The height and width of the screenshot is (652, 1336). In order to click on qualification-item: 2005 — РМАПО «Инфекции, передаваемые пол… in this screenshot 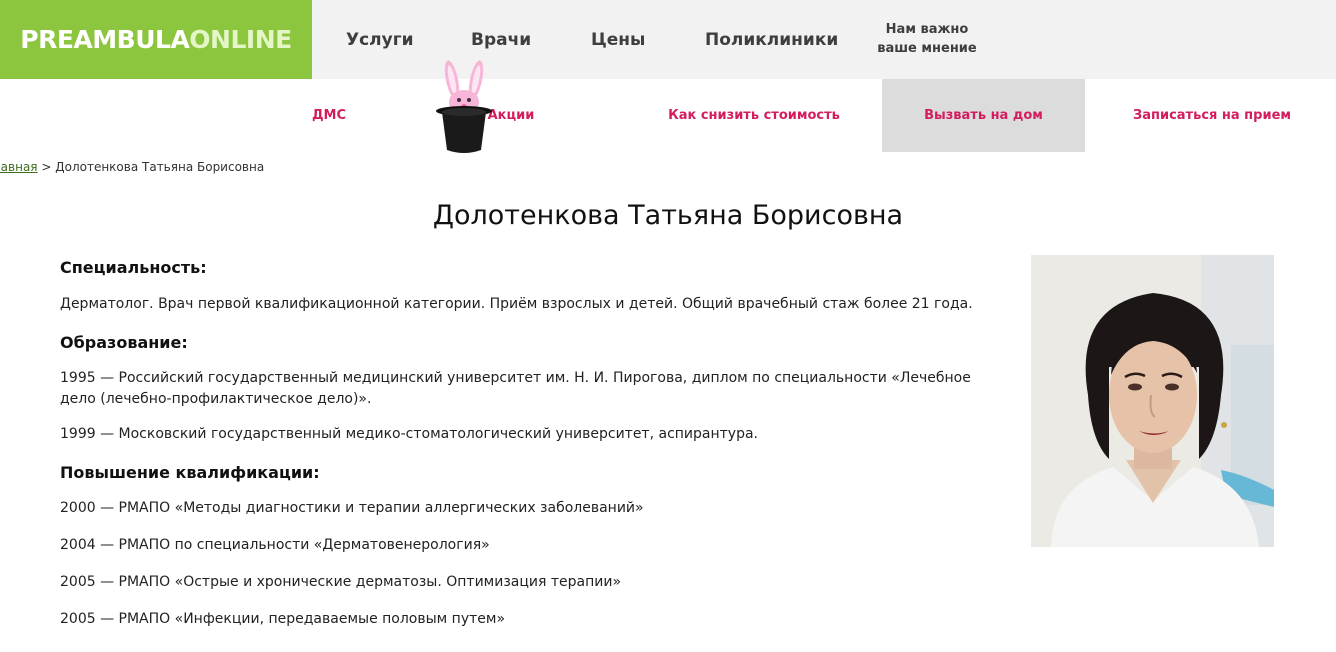, I will do `click(283, 619)`.